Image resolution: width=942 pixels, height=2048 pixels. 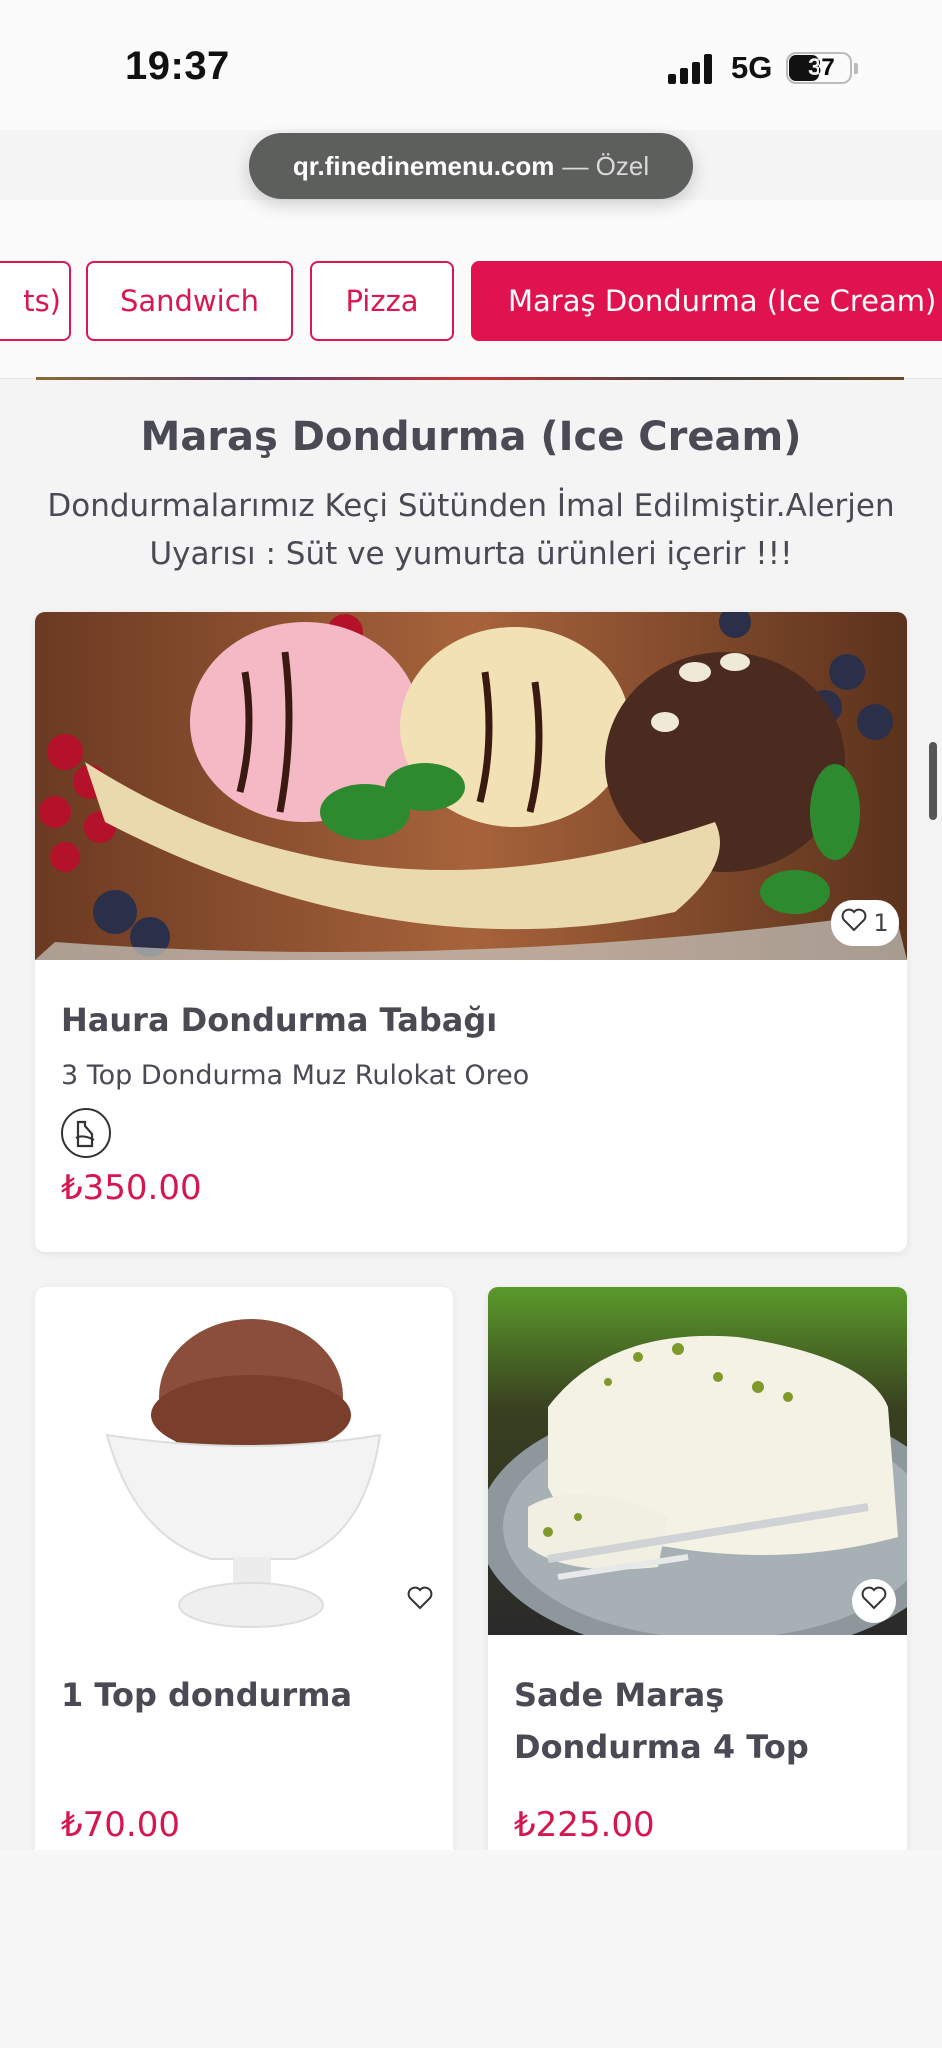 I want to click on menu-item-card: 1 Top dondurma ₺70.00, so click(x=244, y=1597).